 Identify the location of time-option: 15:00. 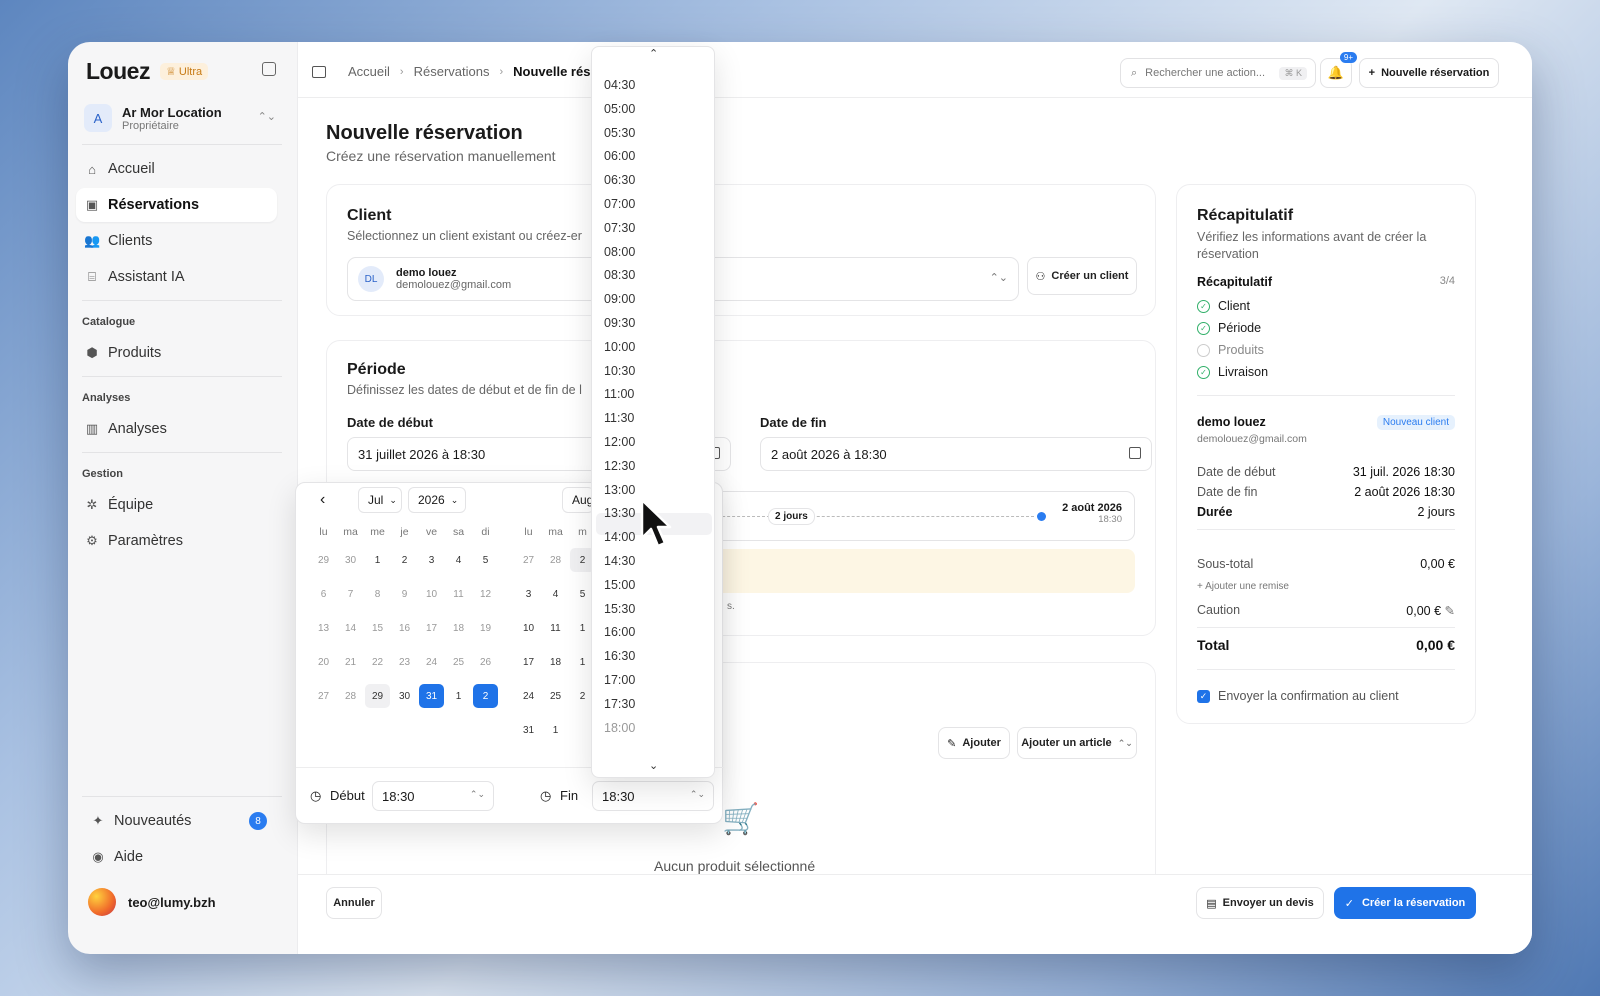
(619, 585).